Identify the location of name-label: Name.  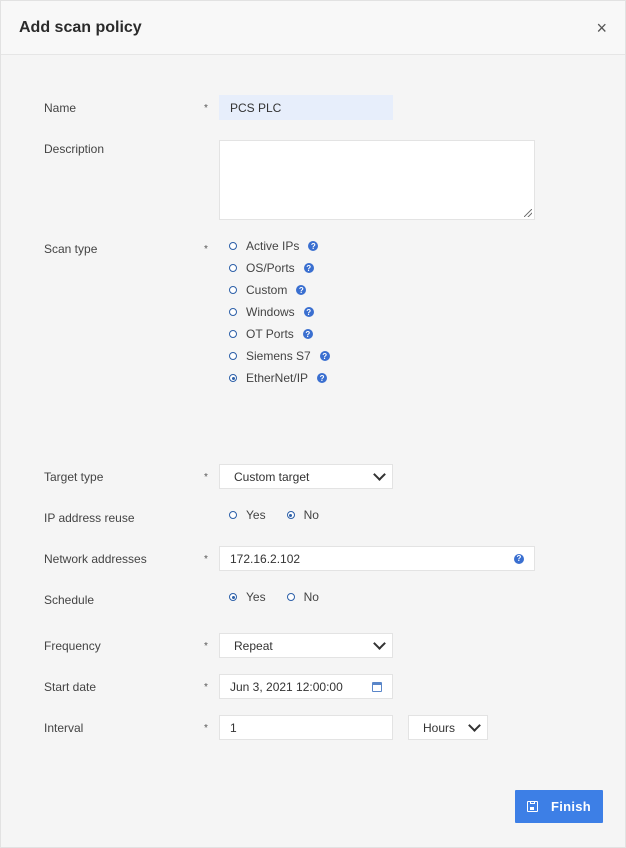
(60, 108).